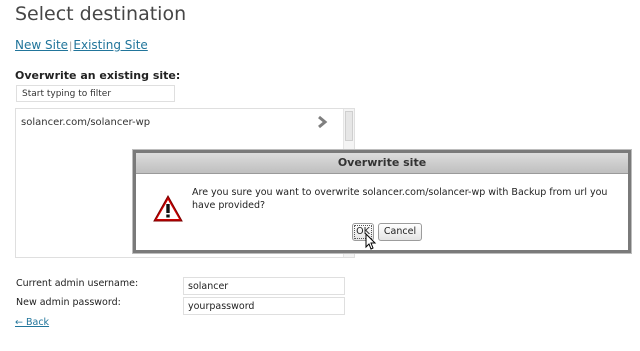 The image size is (640, 351). What do you see at coordinates (264, 286) in the screenshot?
I see `username-input` at bounding box center [264, 286].